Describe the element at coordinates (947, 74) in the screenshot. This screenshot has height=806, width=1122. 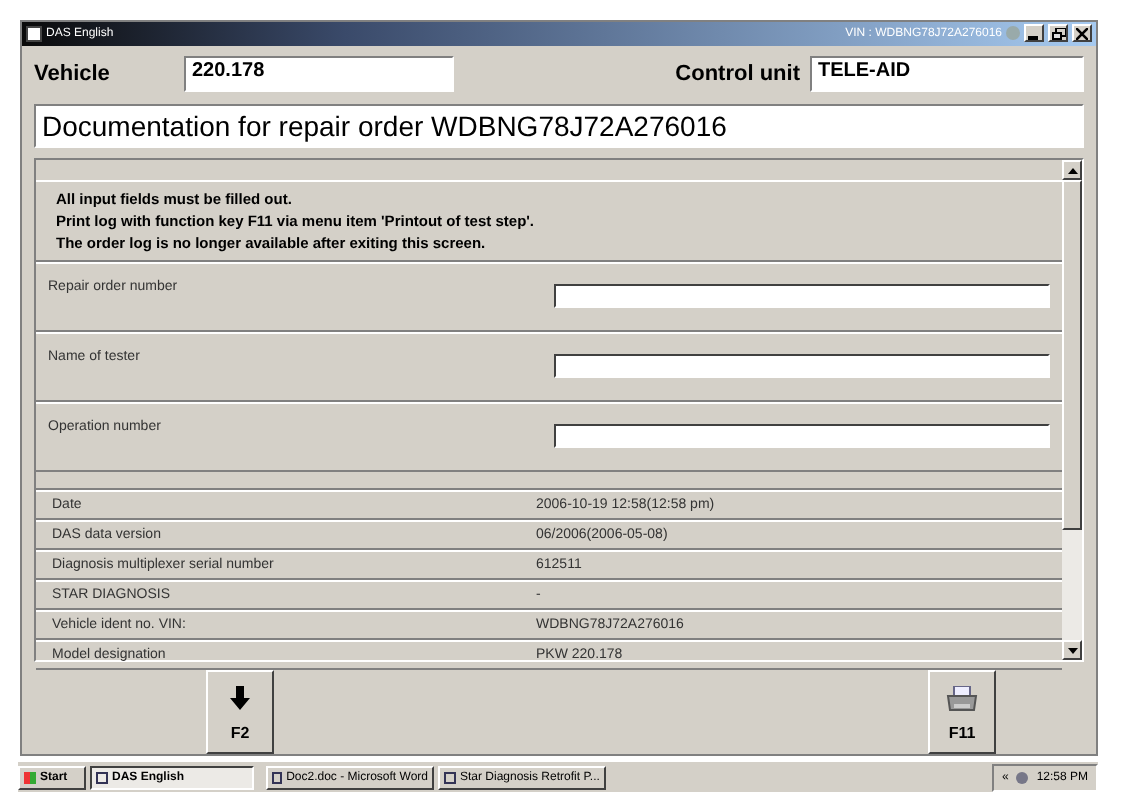
I see `control-unit-field: TELE-AID` at that location.